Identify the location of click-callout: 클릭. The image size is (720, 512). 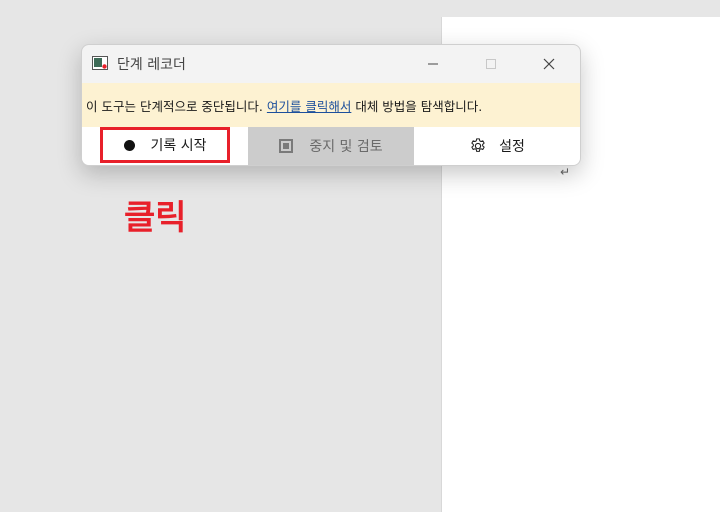
(155, 218).